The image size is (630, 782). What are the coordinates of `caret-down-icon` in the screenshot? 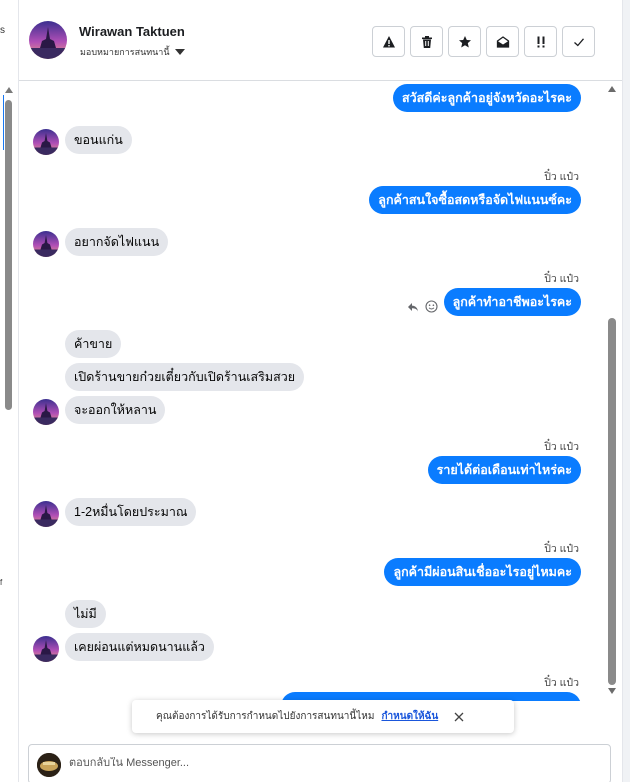 It's located at (179, 52).